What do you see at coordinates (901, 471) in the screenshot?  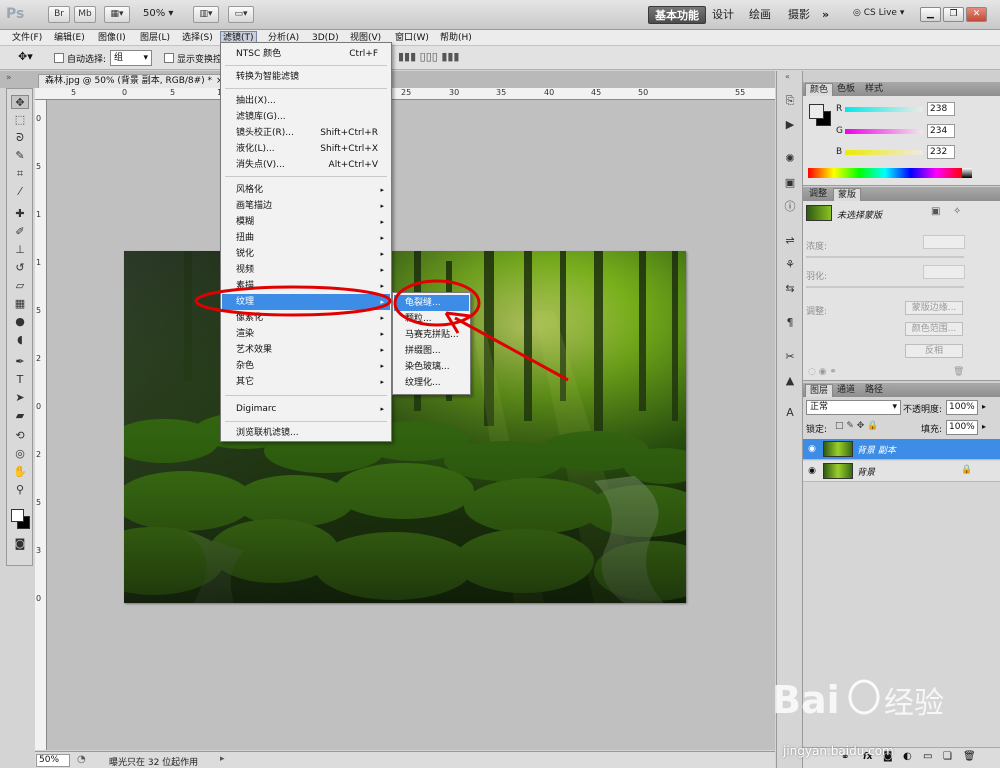 I see `layer-row-background: ◉ 背景 🔒` at bounding box center [901, 471].